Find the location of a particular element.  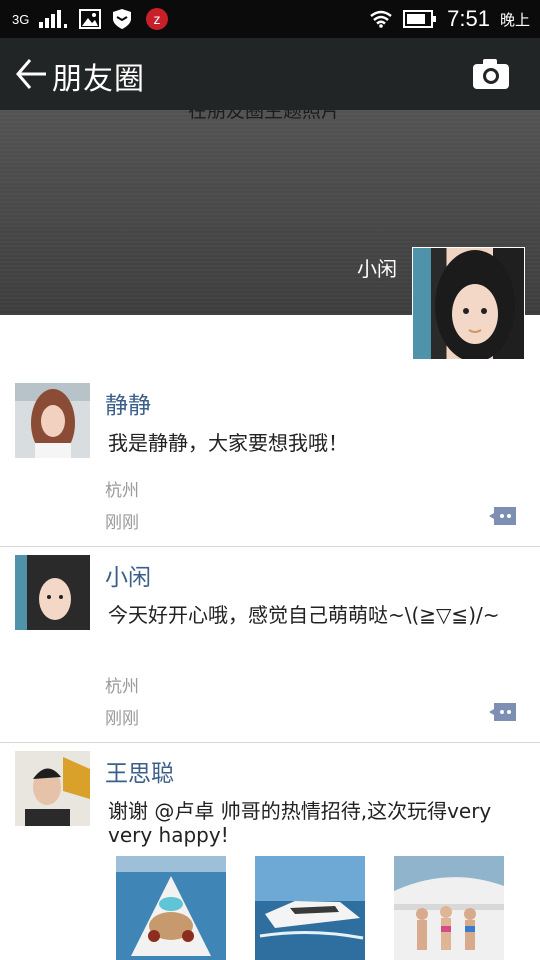

post-text: 谢谢 @卢卓 帅哥的热情招待,这次玩得very very happy! is located at coordinates (300, 823).